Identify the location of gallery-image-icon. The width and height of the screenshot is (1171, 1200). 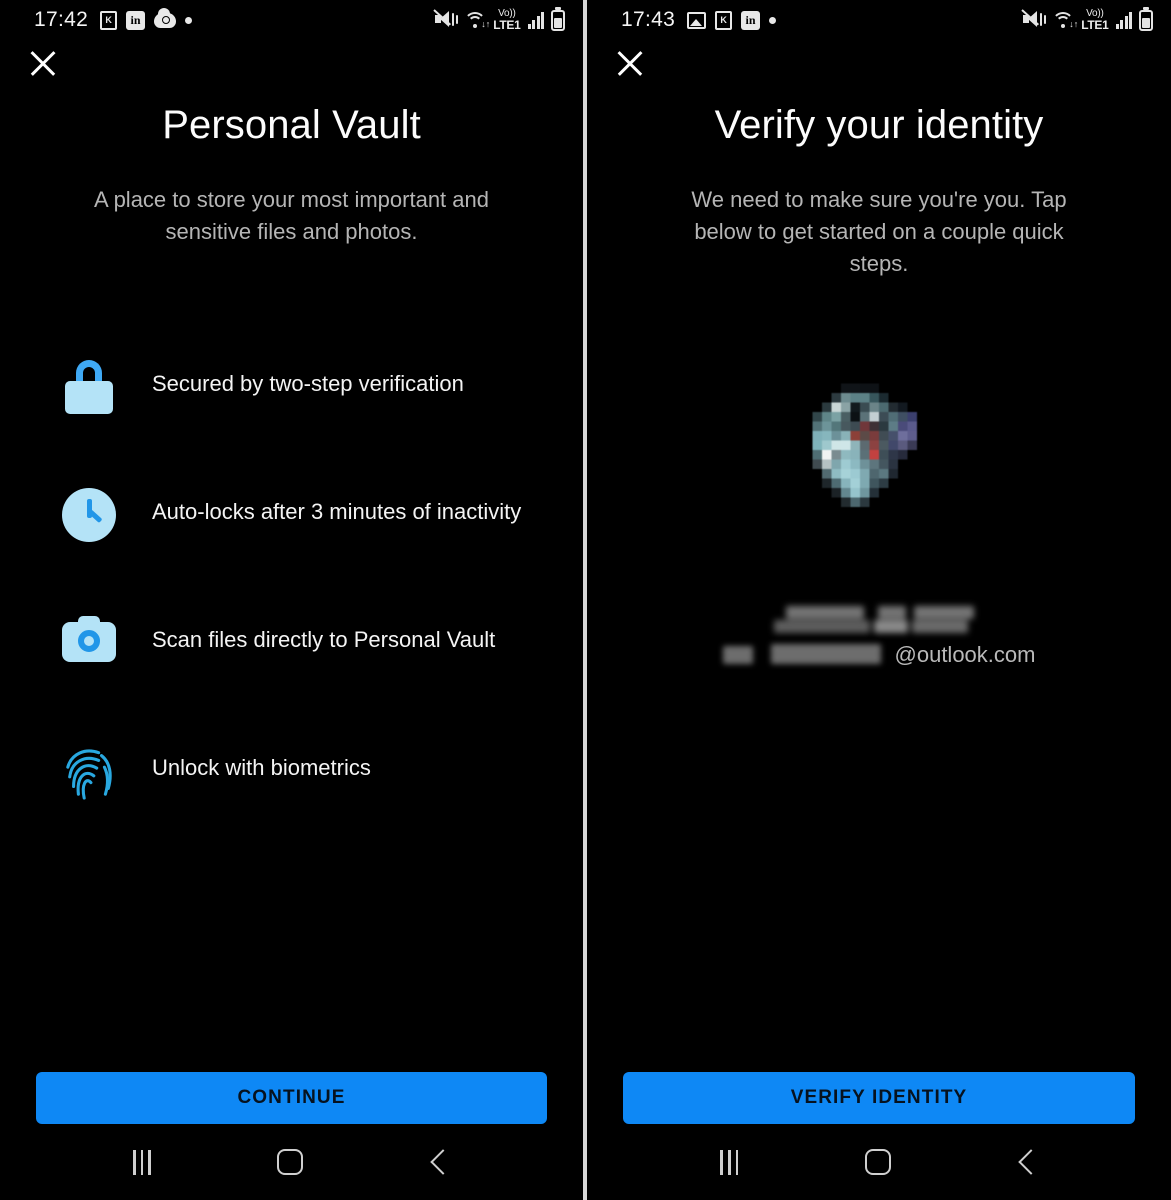
(697, 20).